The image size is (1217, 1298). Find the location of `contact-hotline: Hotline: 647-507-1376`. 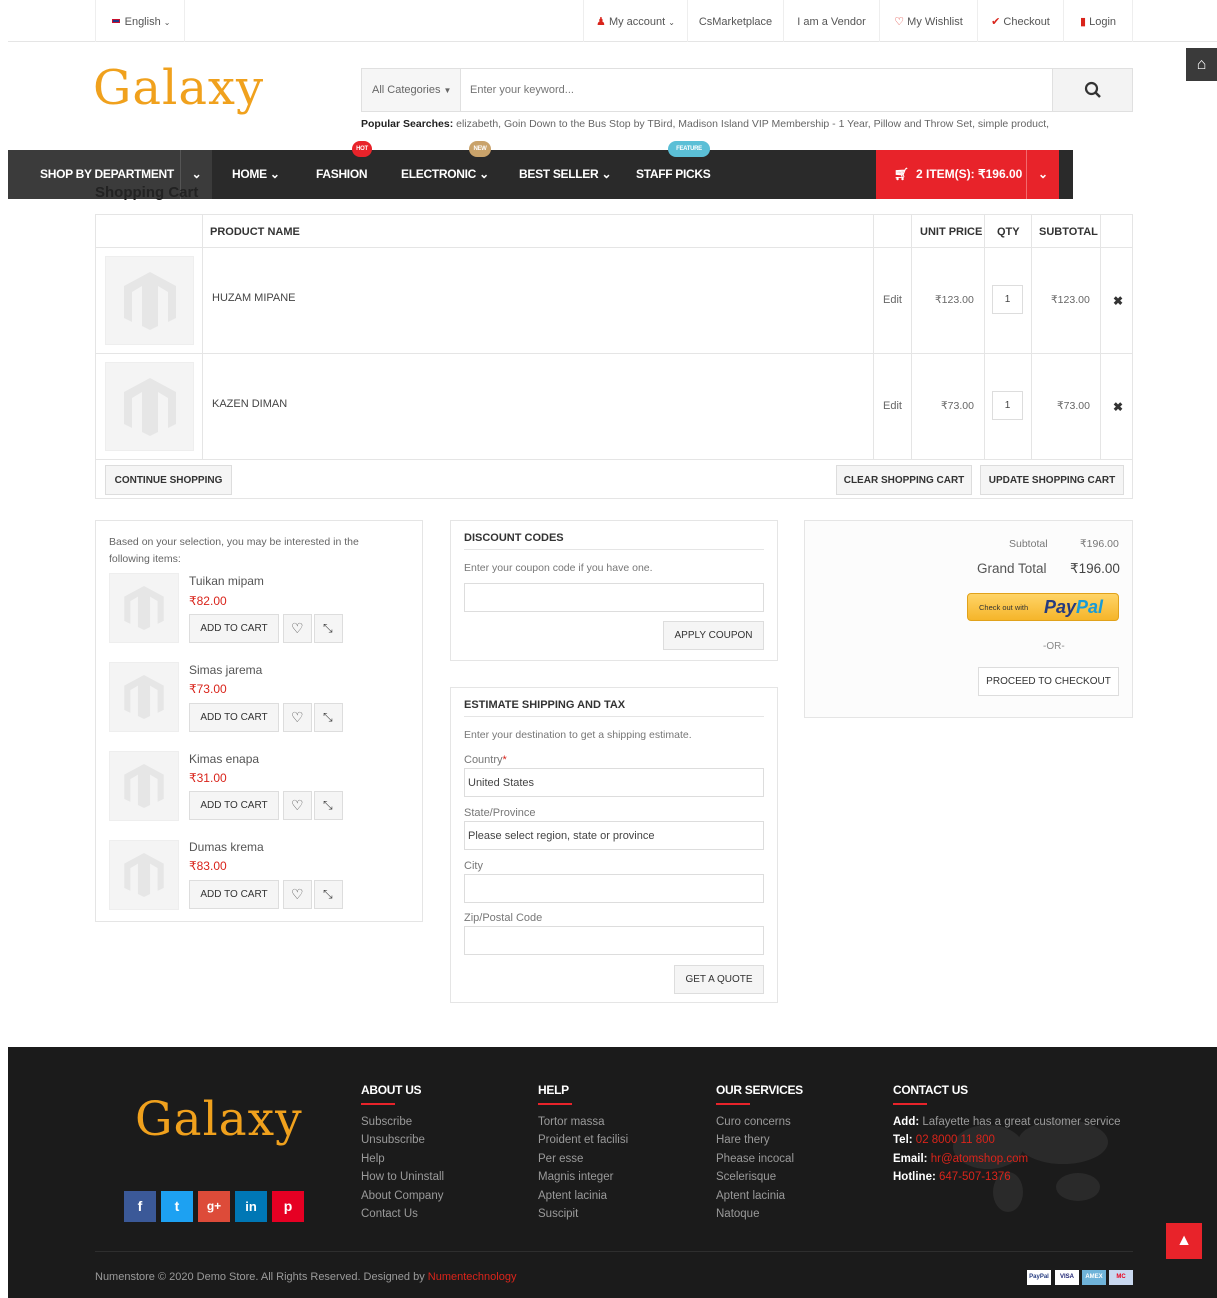

contact-hotline: Hotline: 647-507-1376 is located at coordinates (952, 1177).